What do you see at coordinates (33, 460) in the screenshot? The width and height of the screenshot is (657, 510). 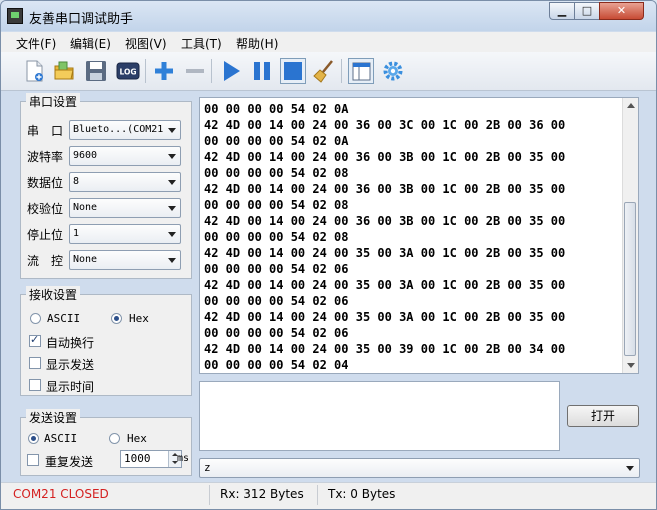 I see `repeat-send-checkbox` at bounding box center [33, 460].